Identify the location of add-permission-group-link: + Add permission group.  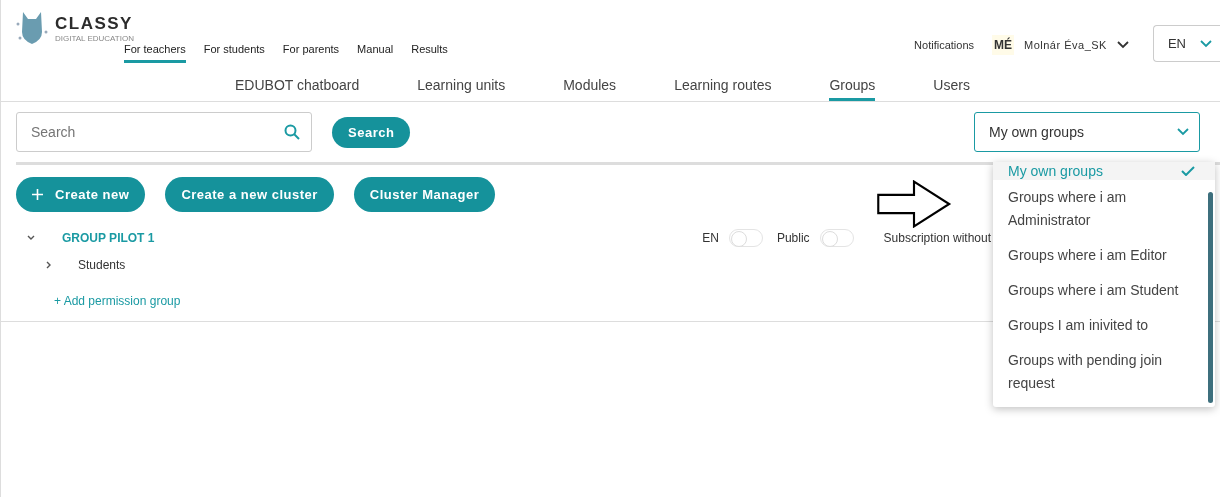
(117, 301).